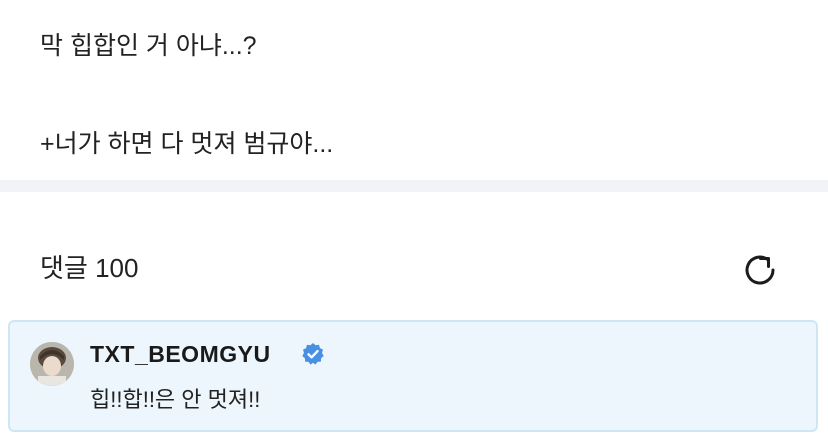 This screenshot has width=828, height=445. Describe the element at coordinates (175, 399) in the screenshot. I see `comment-text: 힙!!합!!은 안 멋져!!` at that location.